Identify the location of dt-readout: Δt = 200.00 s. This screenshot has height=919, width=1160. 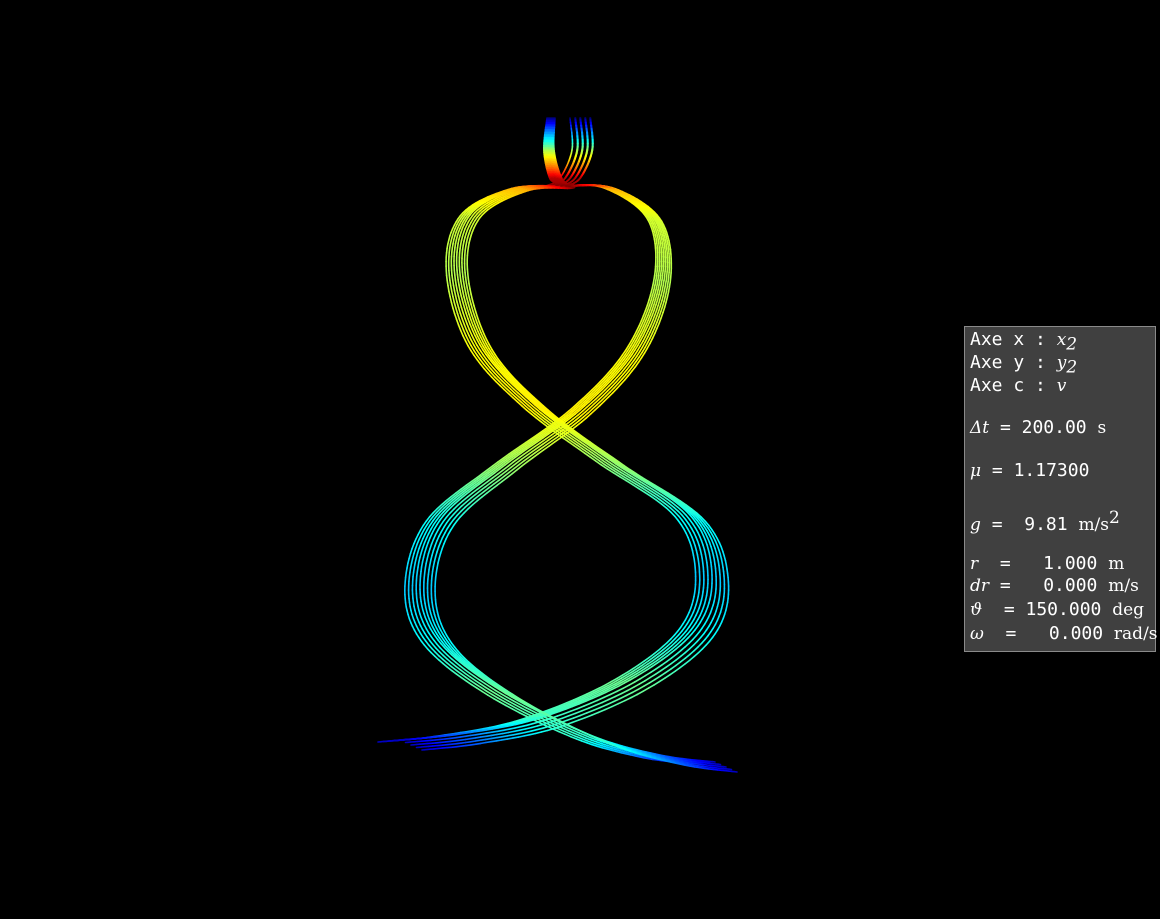
(1038, 427).